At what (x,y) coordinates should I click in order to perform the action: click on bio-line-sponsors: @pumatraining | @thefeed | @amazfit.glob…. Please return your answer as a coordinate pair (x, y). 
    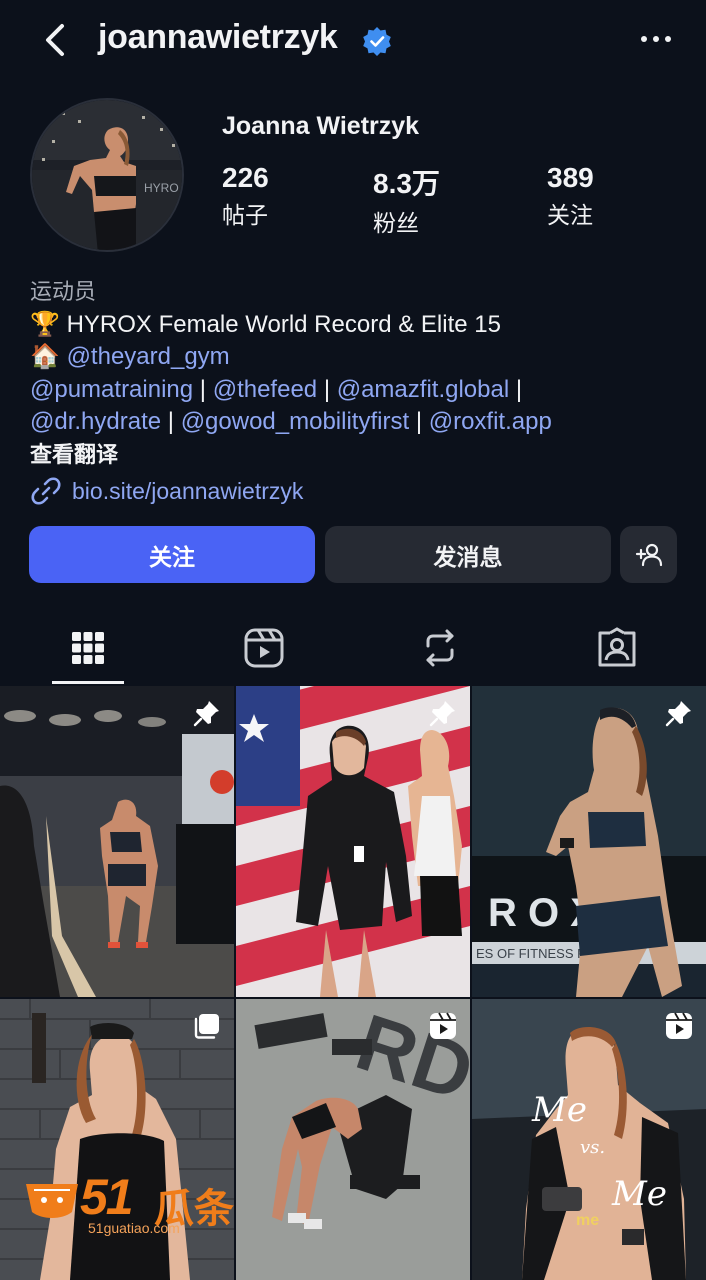
    Looking at the image, I should click on (360, 390).